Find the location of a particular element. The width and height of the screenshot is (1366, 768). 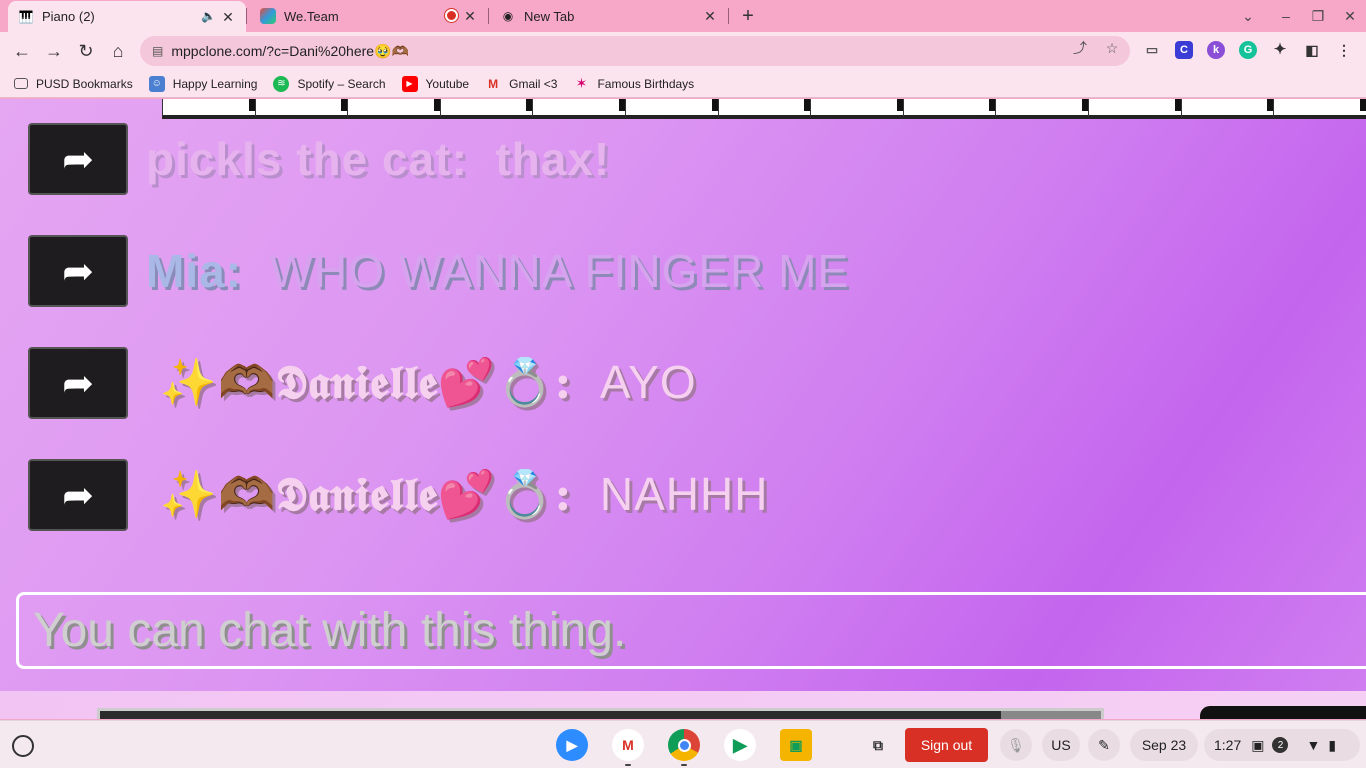

audio-playing-icon: 🔈 is located at coordinates (208, 16).